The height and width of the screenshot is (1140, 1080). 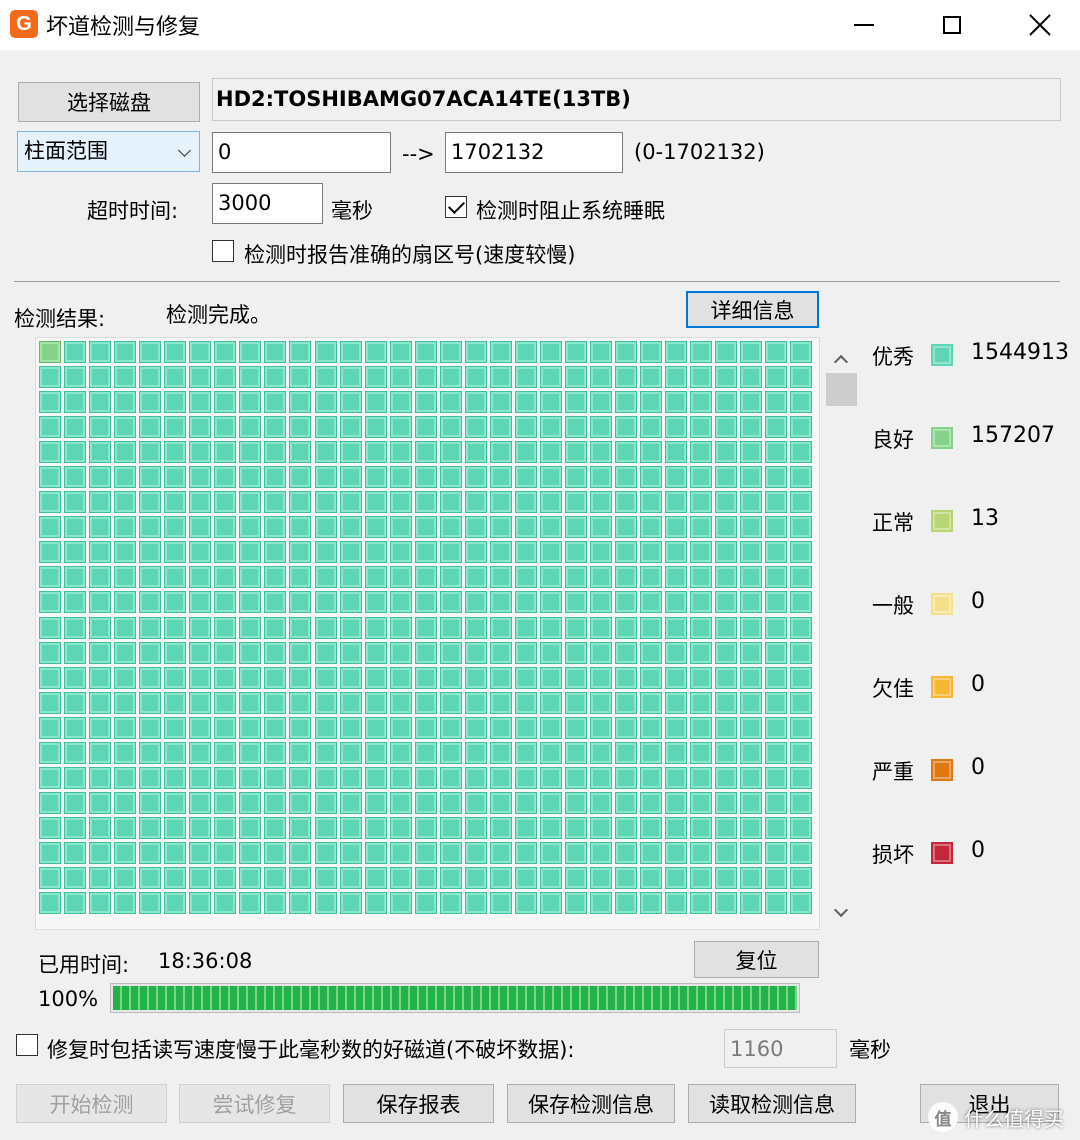 I want to click on scrollbar-thumb, so click(x=841, y=389).